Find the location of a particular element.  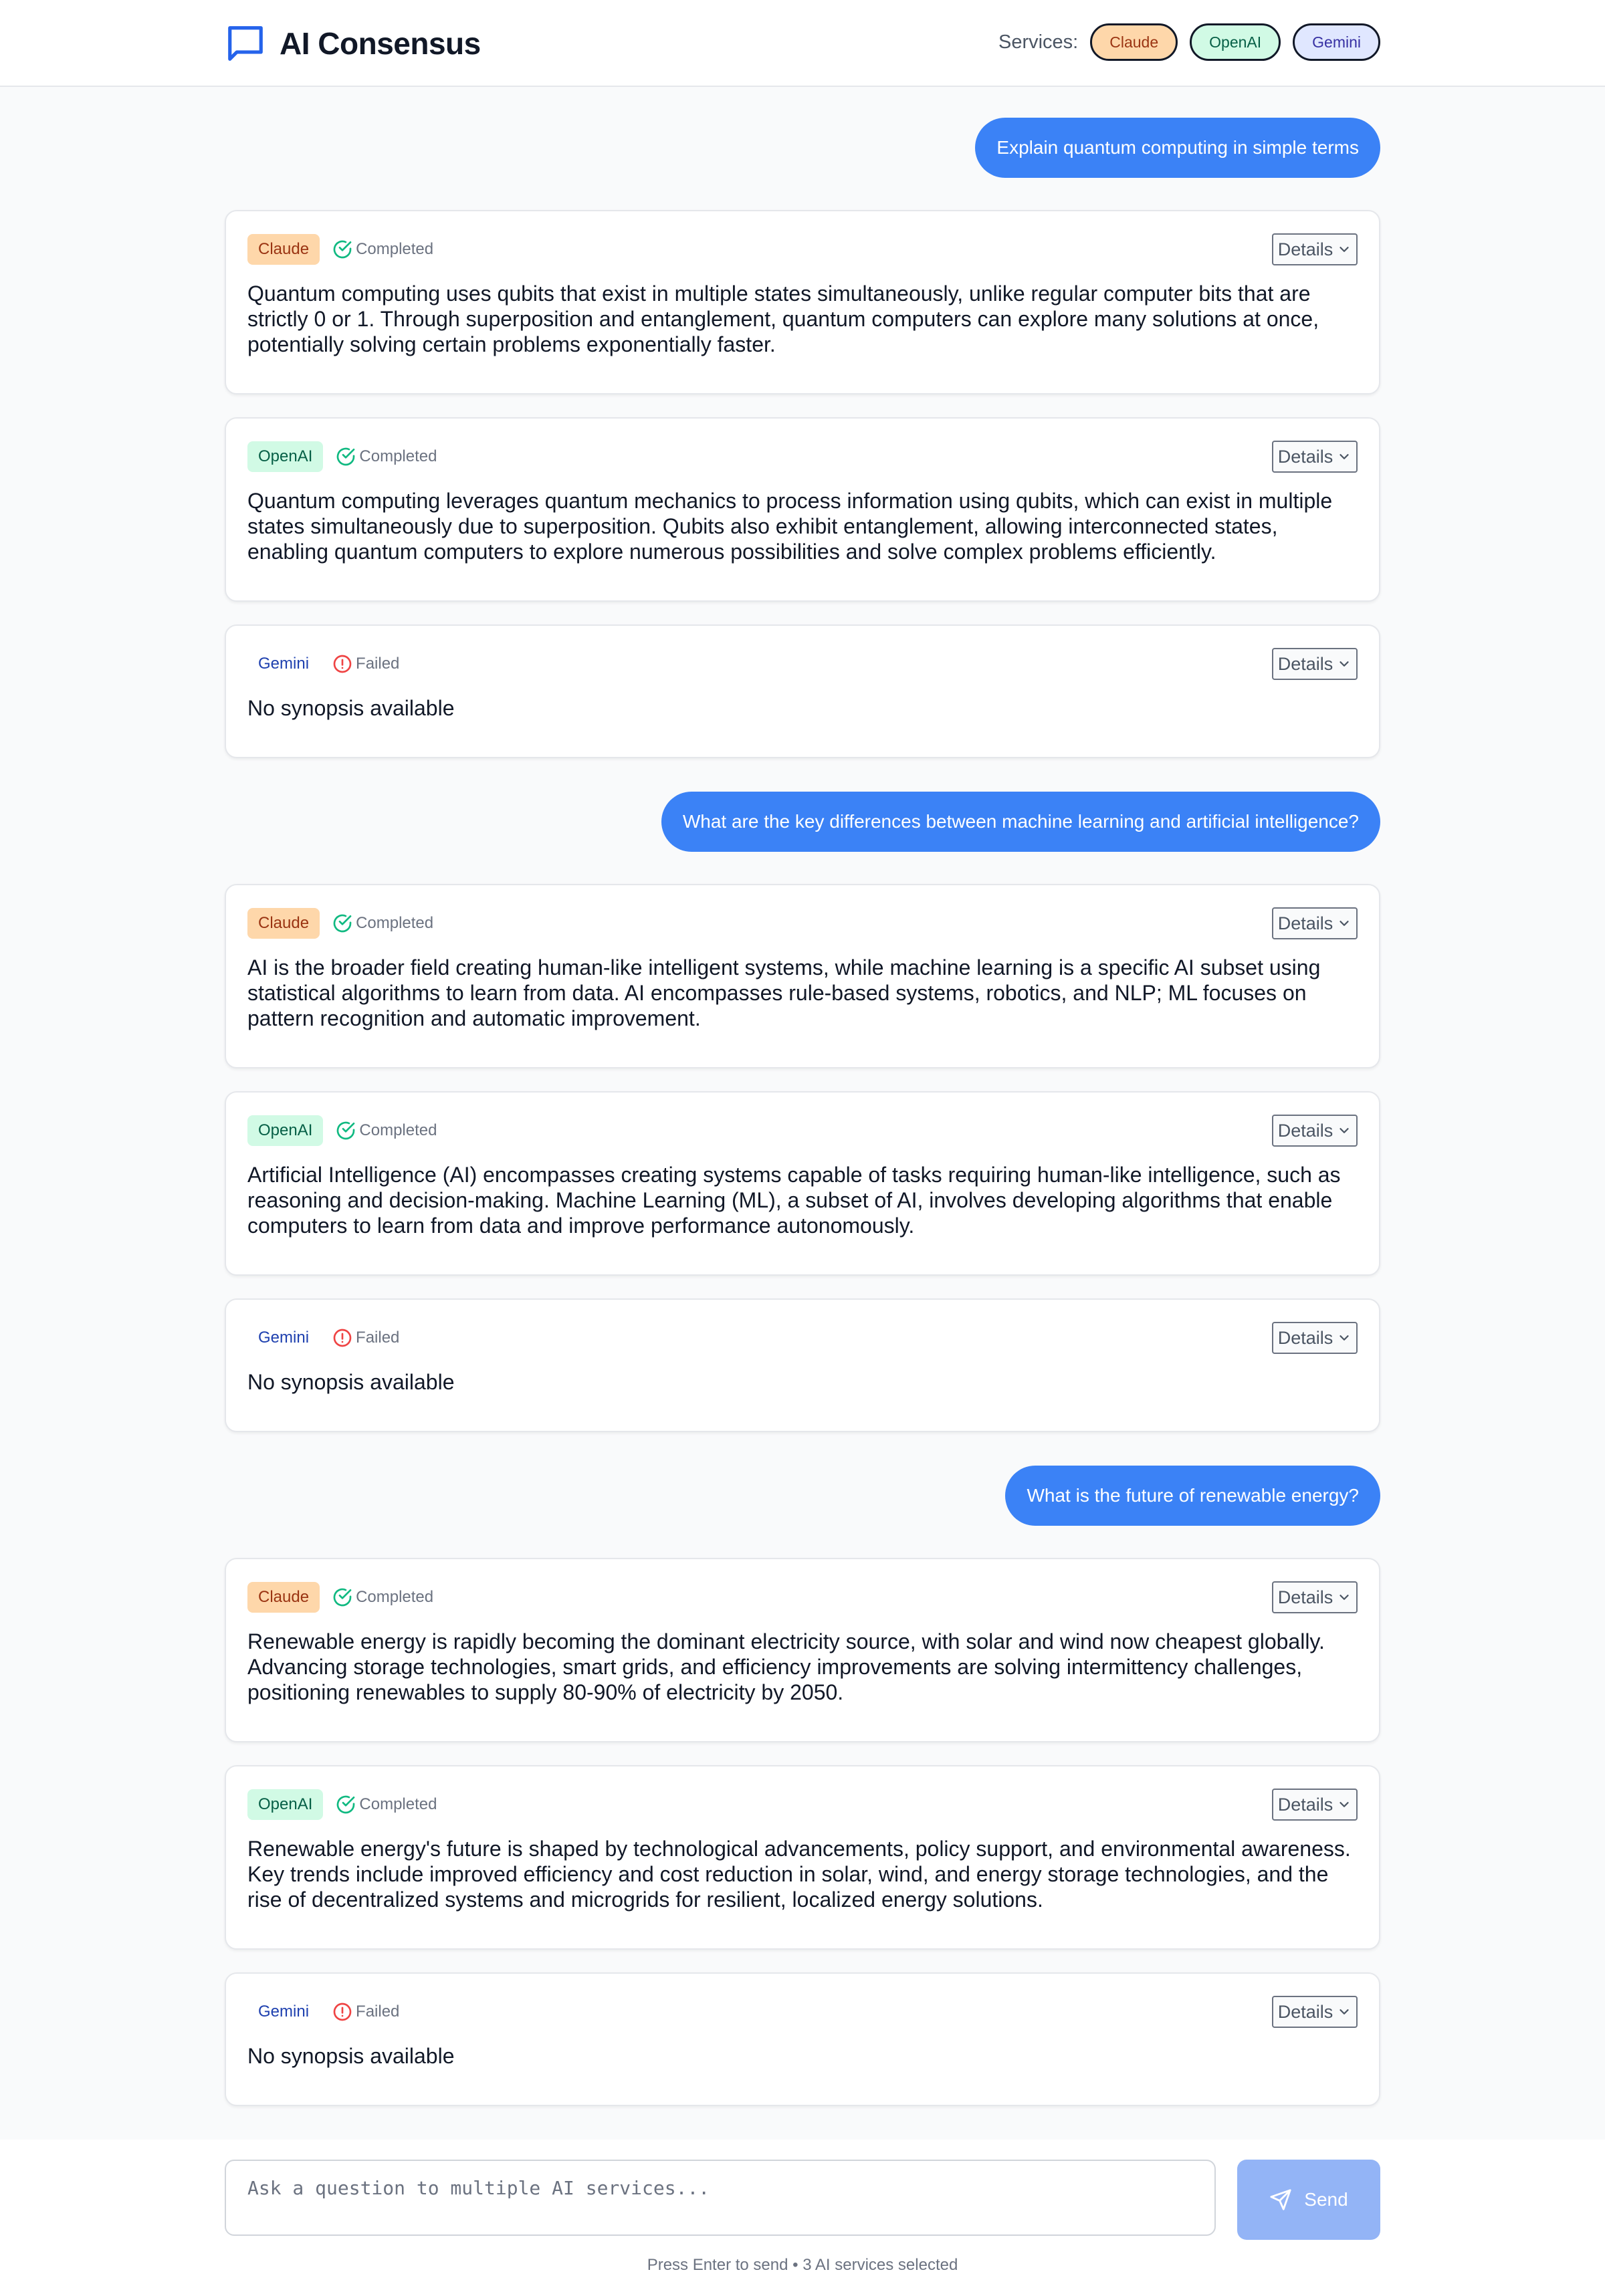

send-icon is located at coordinates (1280, 2199).